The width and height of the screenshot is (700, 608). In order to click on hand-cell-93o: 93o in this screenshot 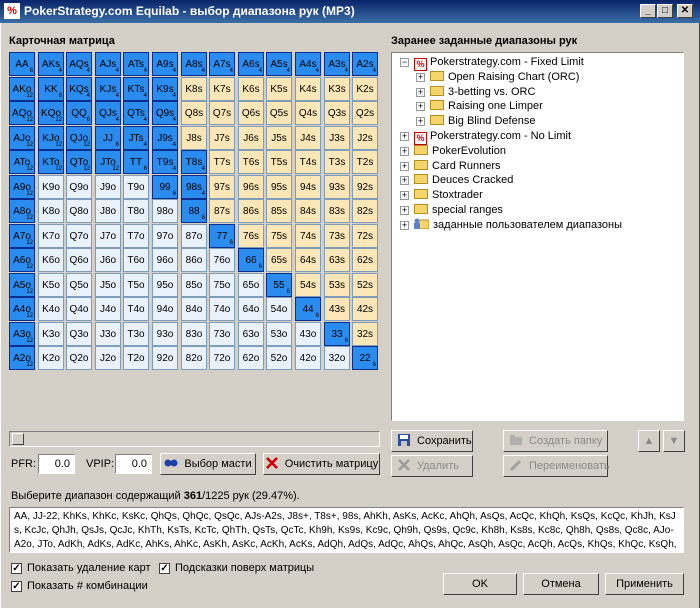, I will do `click(165, 334)`.